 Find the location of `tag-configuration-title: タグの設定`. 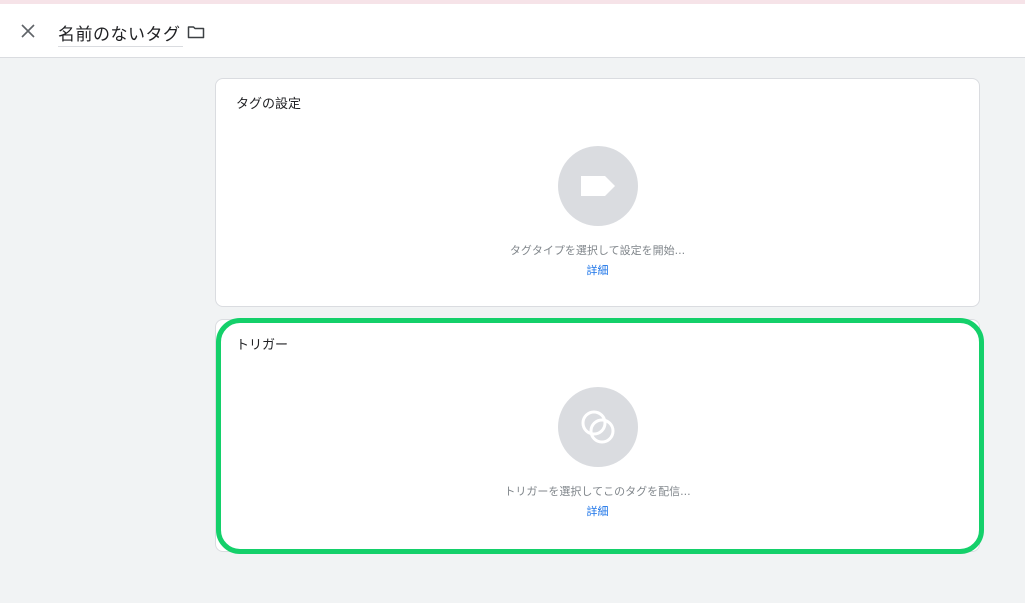

tag-configuration-title: タグの設定 is located at coordinates (269, 104).